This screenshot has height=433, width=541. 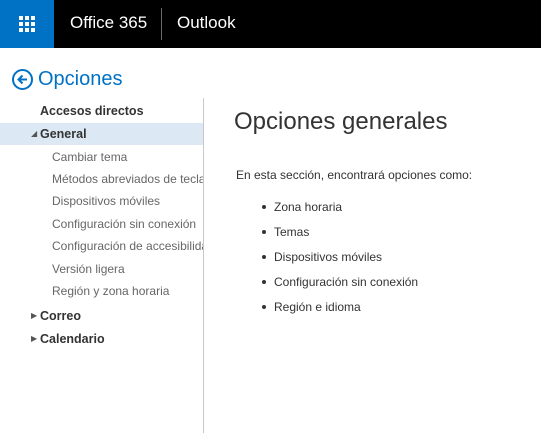 I want to click on back-arrow-icon, so click(x=22, y=79).